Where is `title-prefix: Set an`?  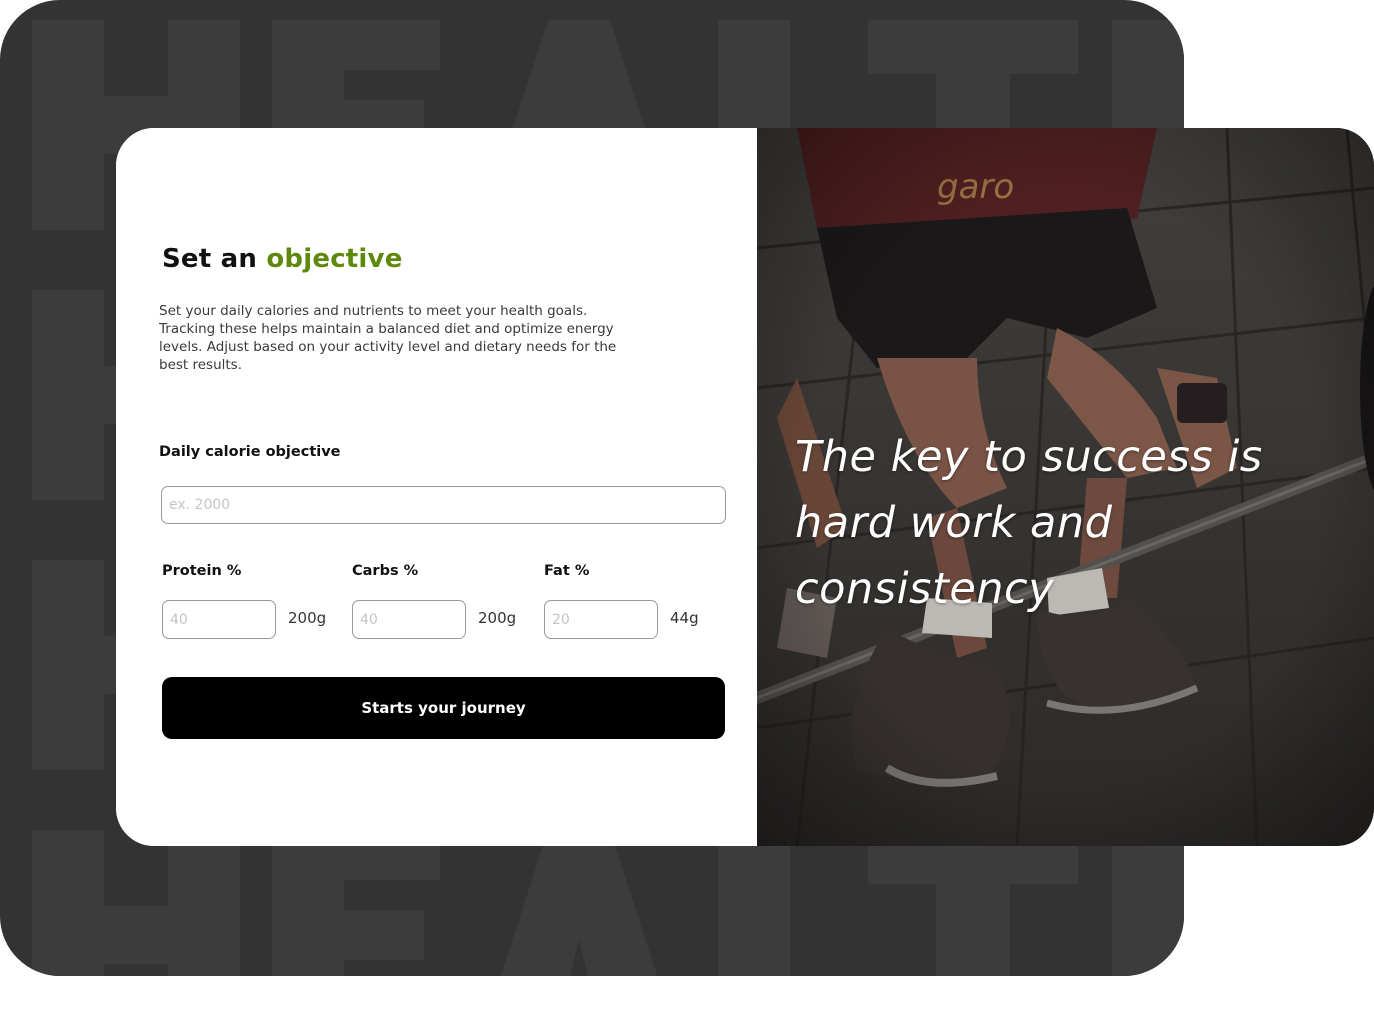
title-prefix: Set an is located at coordinates (210, 259).